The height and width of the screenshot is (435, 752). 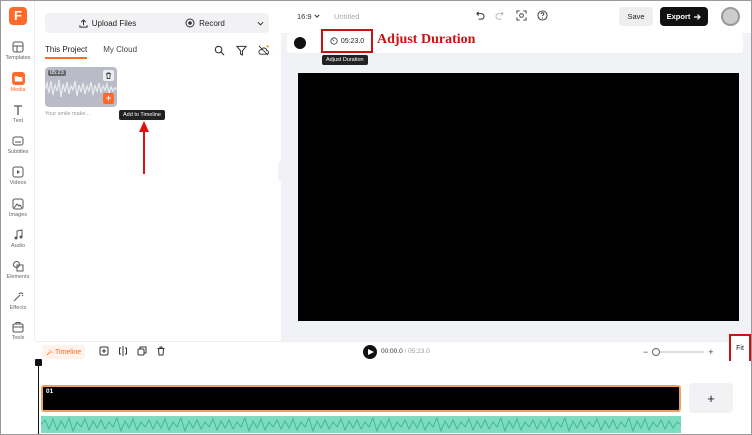 I want to click on zoom-out-button: −, so click(x=645, y=352).